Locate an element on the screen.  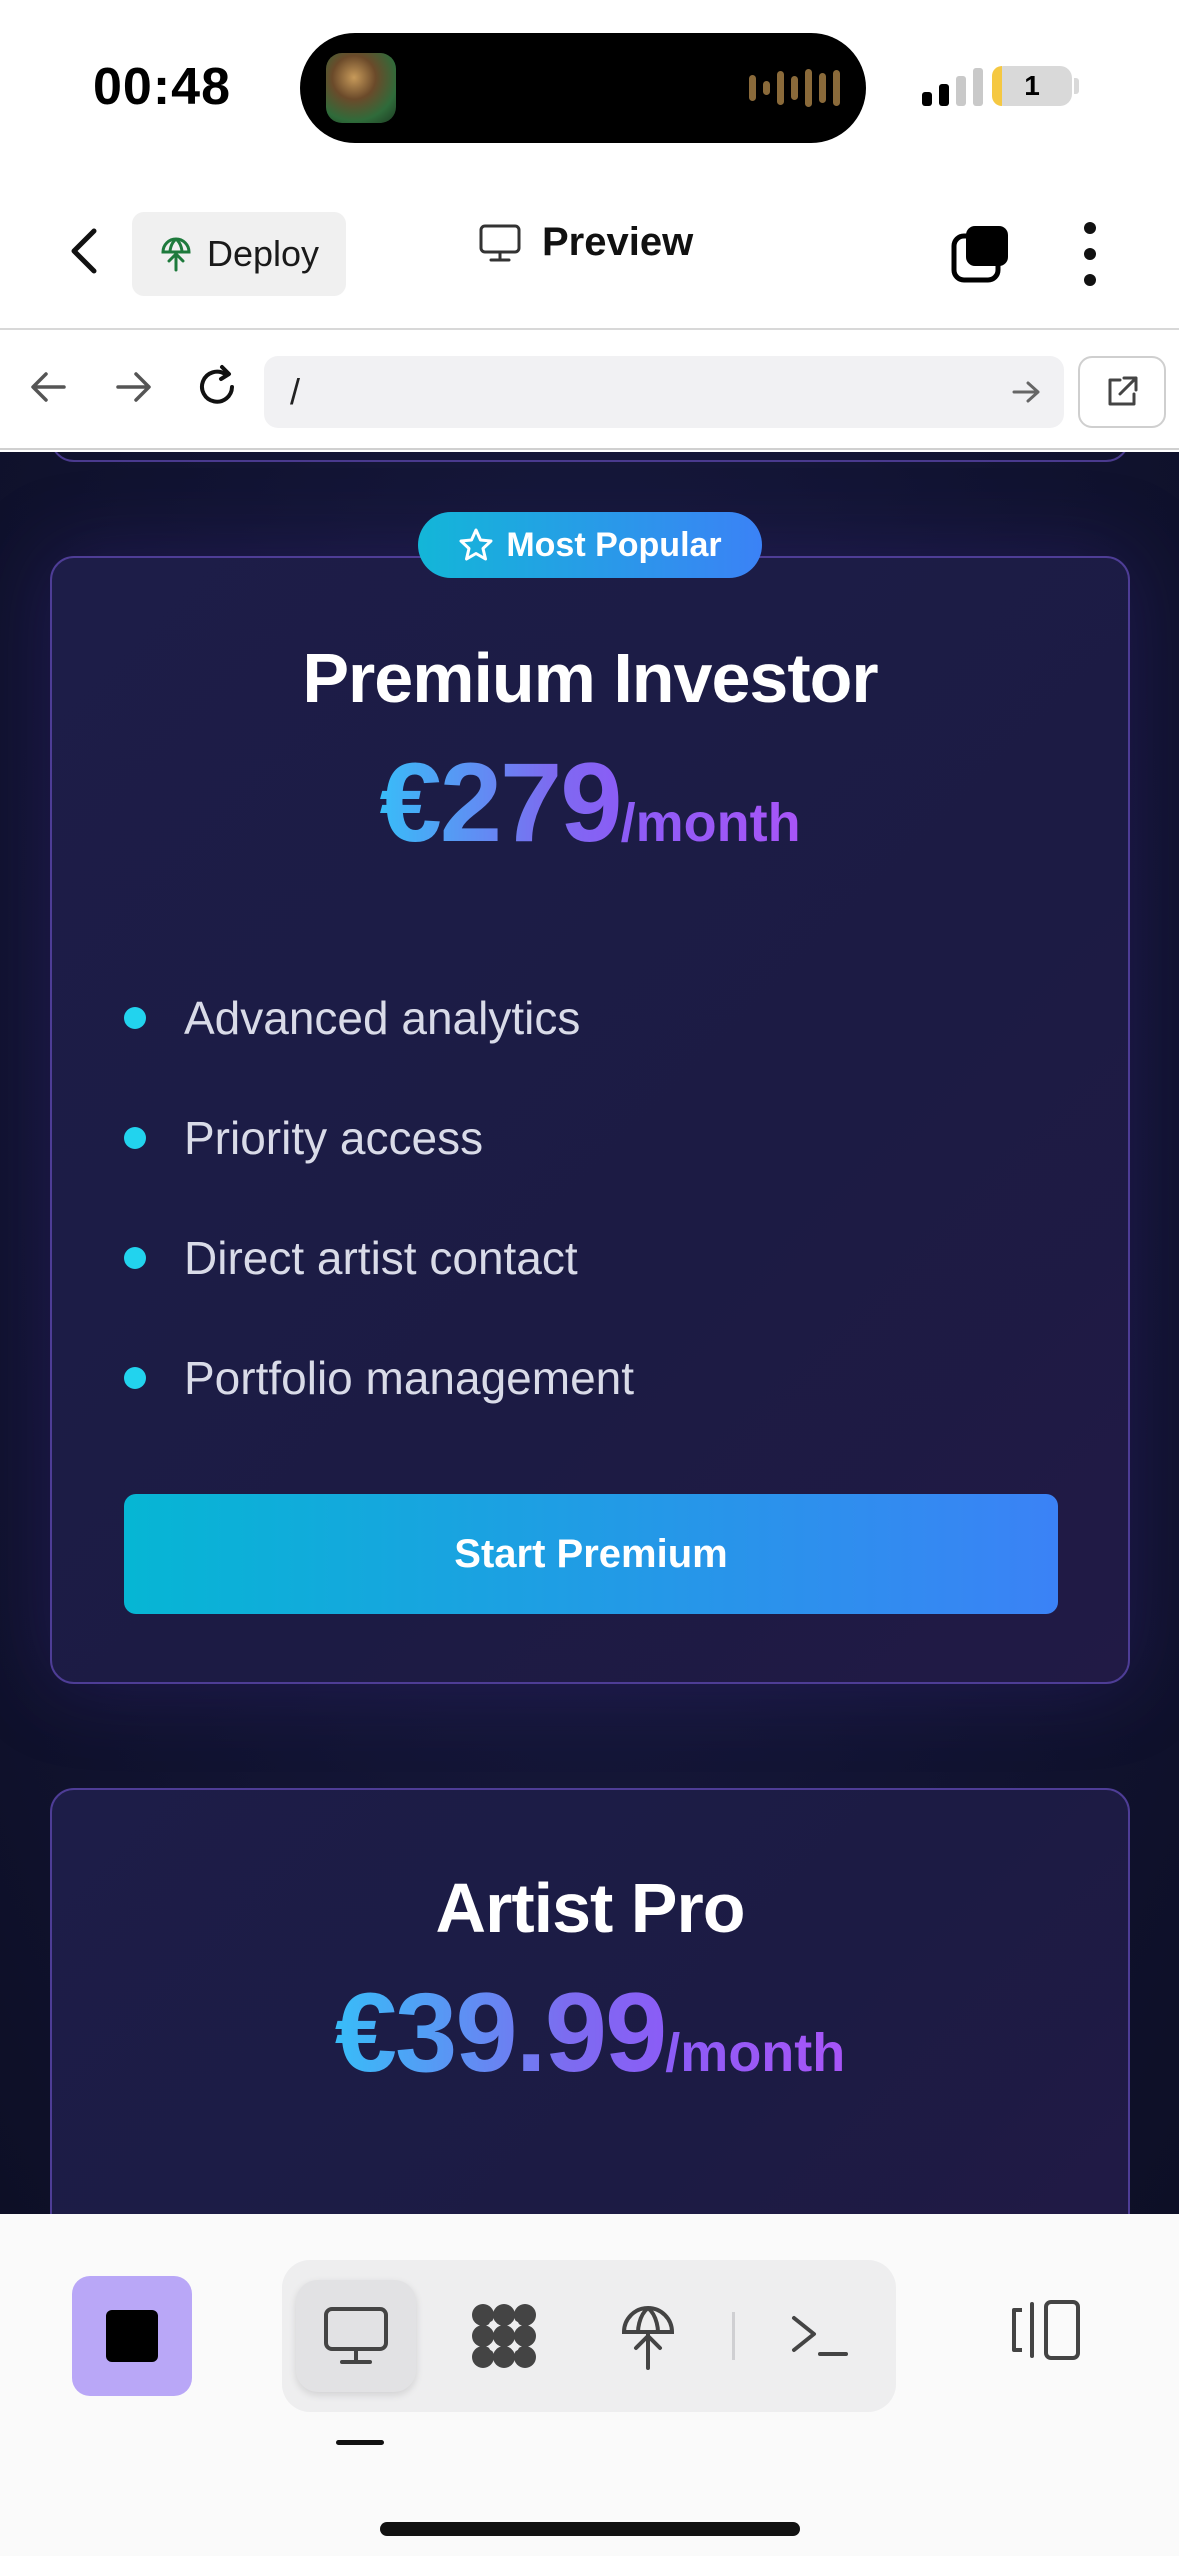
terminal-icon is located at coordinates (820, 2336).